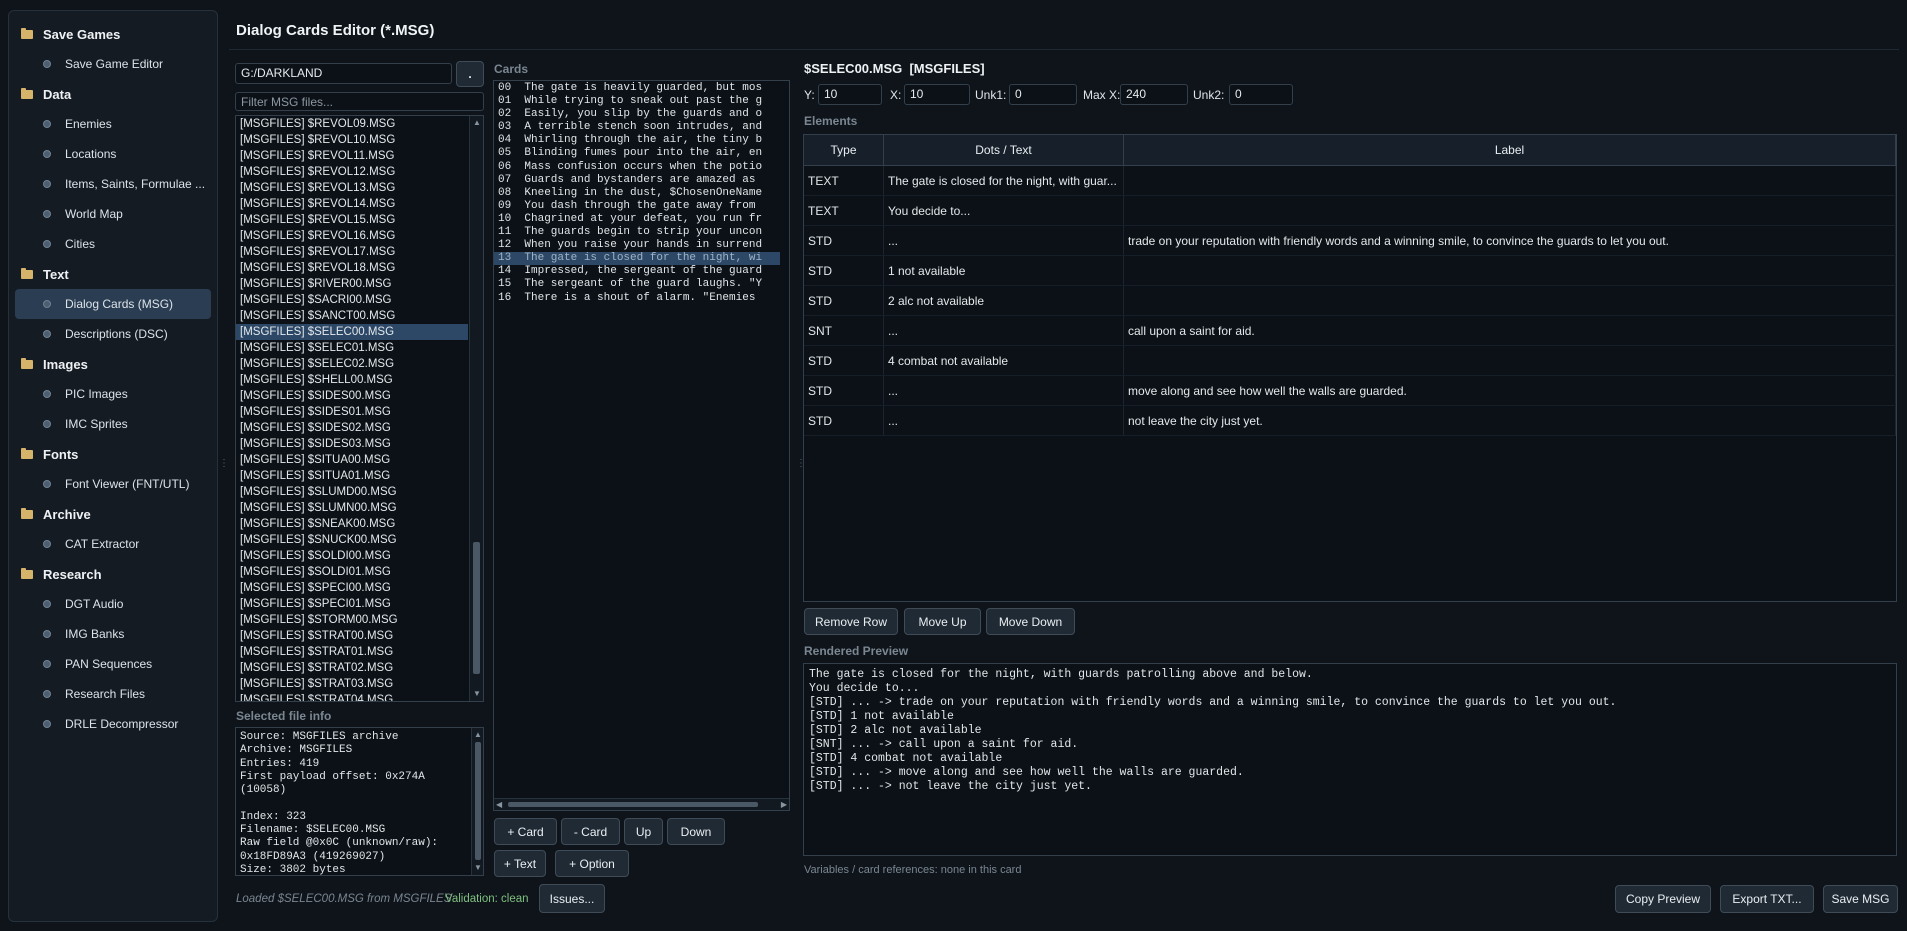 The height and width of the screenshot is (931, 1907). Describe the element at coordinates (937, 94) in the screenshot. I see `x-field: 10` at that location.